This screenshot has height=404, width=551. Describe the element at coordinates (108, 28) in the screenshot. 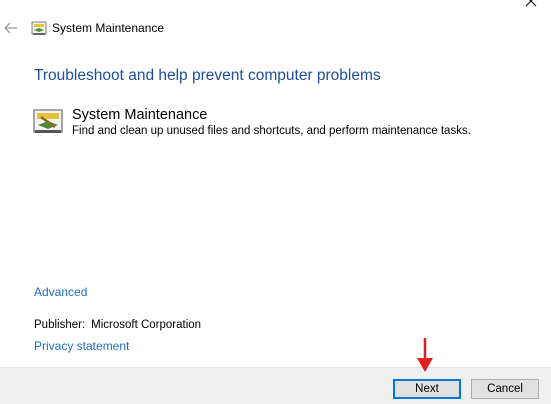

I see `window-title: System Maintenance` at that location.